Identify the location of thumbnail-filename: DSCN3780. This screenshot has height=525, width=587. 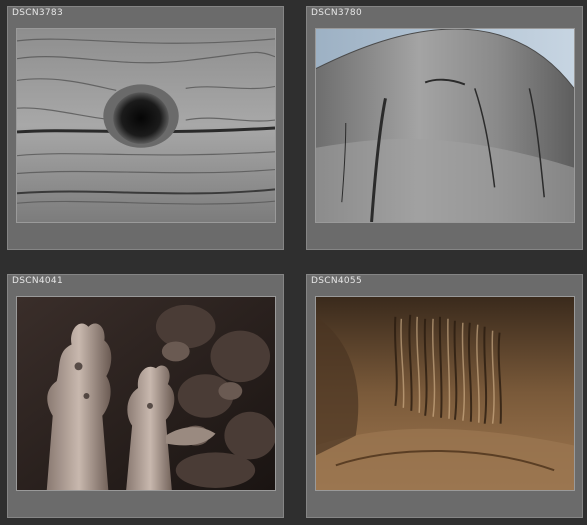
(336, 13).